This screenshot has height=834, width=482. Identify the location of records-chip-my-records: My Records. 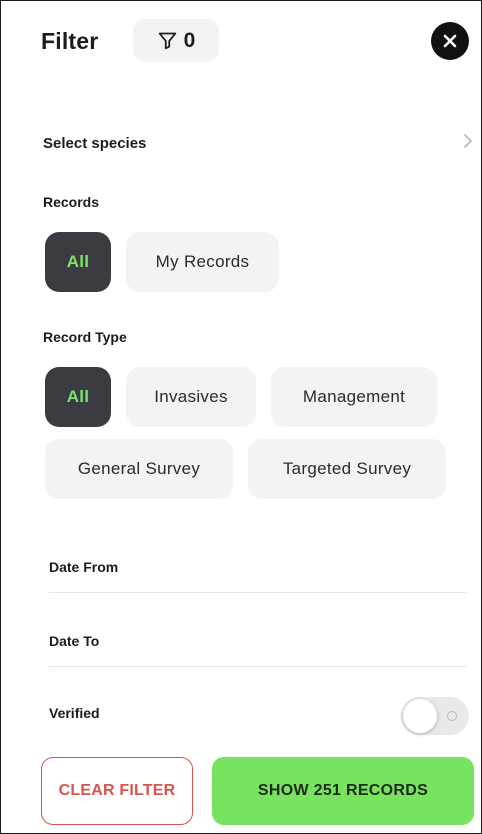
(202, 262).